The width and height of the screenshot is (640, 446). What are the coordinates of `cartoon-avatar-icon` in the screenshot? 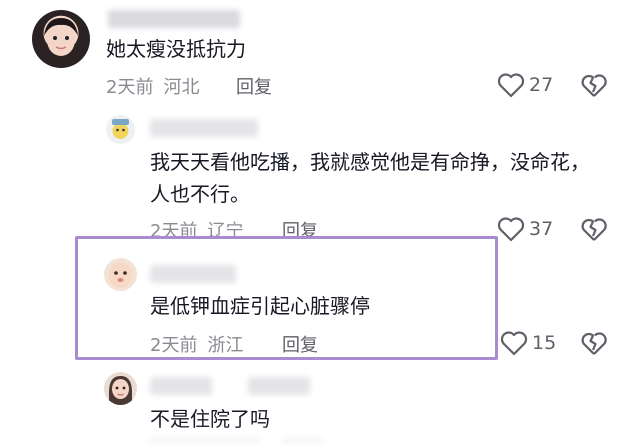 It's located at (120, 129).